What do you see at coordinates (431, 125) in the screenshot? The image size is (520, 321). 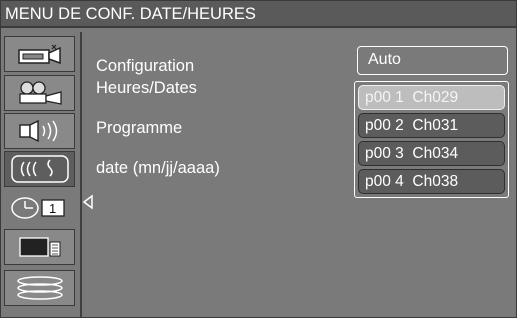 I see `programme-item: p00 2 Ch031` at bounding box center [431, 125].